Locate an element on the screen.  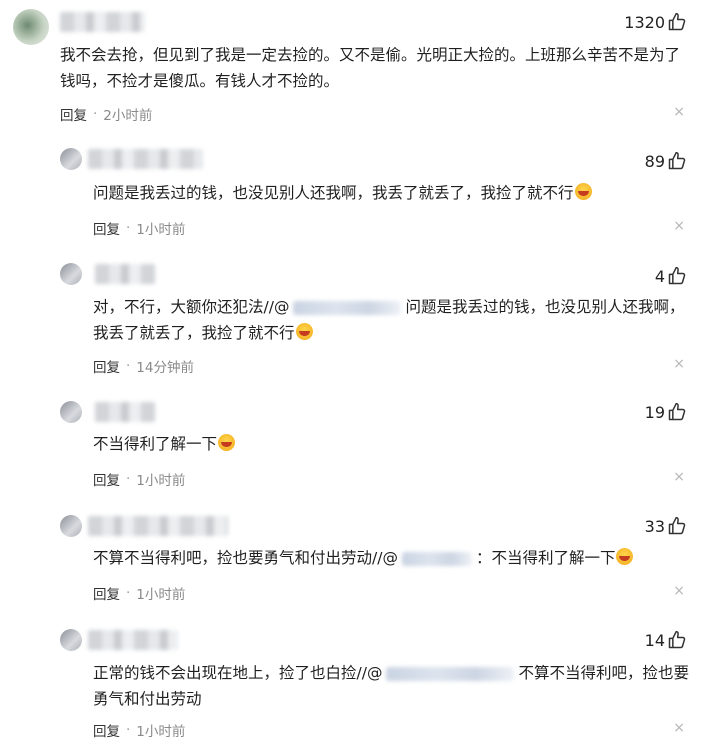
like-button: 4 is located at coordinates (671, 276).